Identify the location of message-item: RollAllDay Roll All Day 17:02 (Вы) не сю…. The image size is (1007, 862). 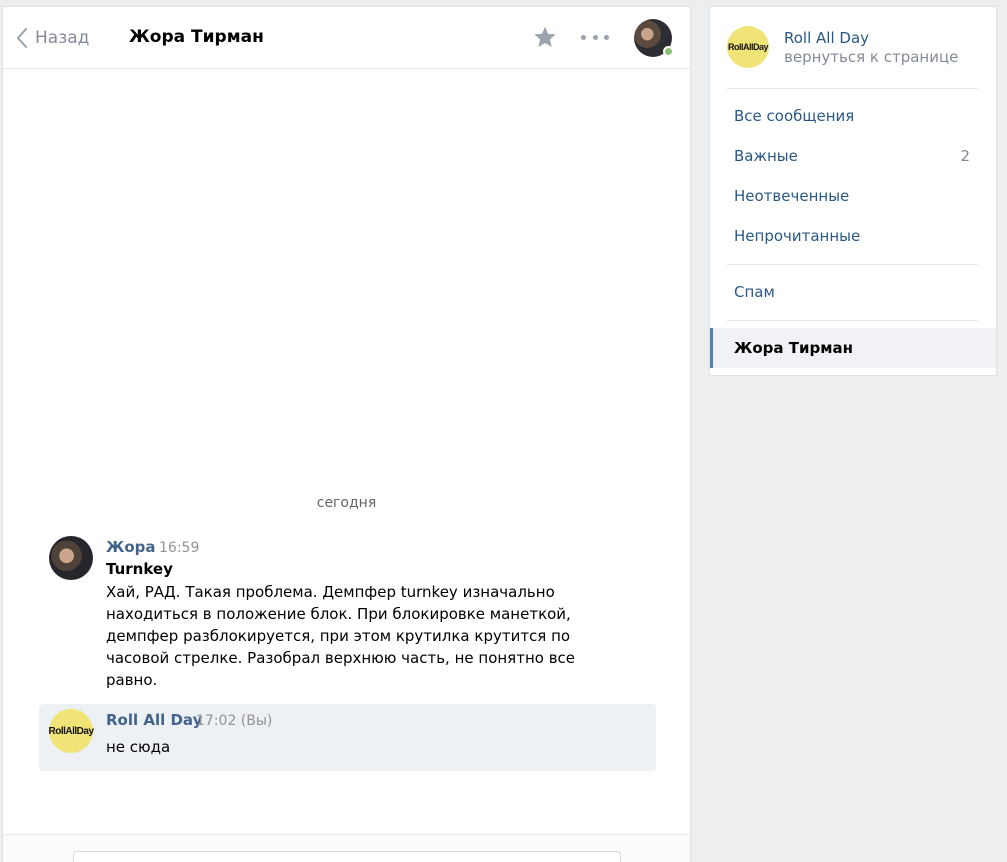
(347, 737).